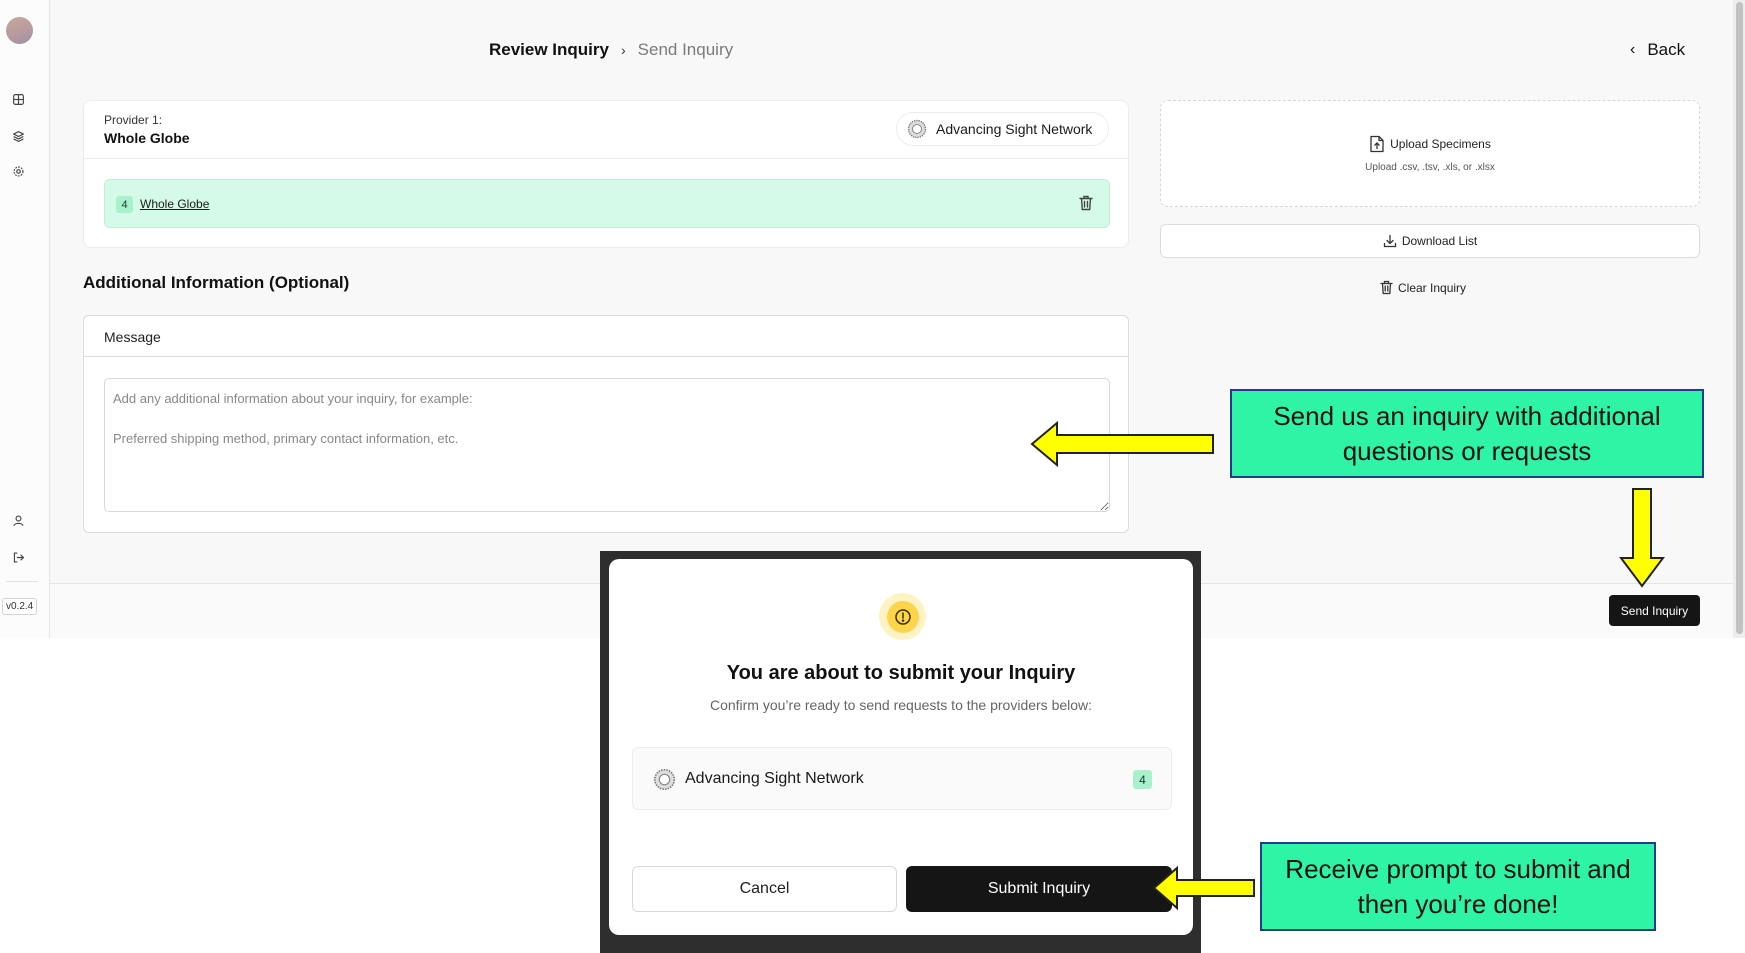  Describe the element at coordinates (611, 50) in the screenshot. I see `breadcrumb: Review Inquiry › Send Inquiry` at that location.